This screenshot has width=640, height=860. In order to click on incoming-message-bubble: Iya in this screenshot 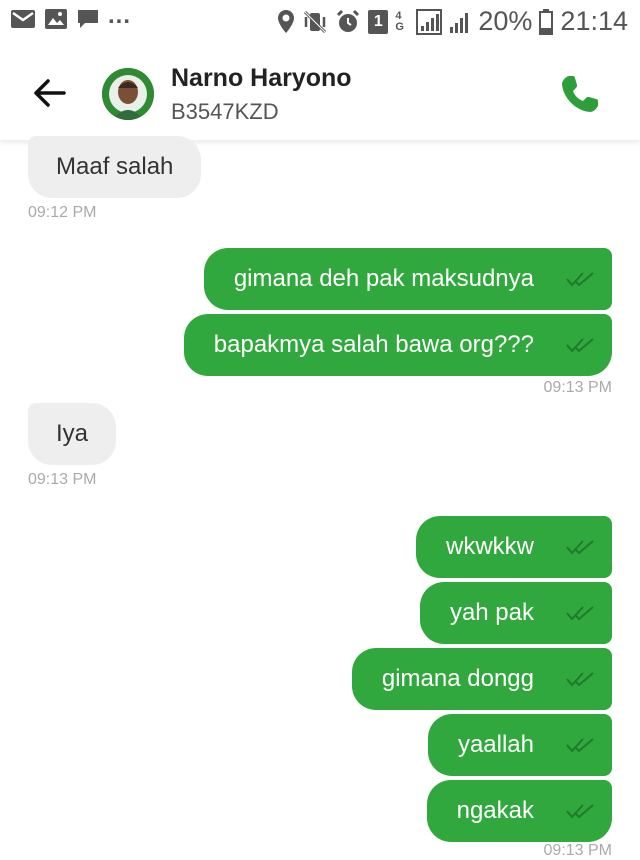, I will do `click(72, 434)`.